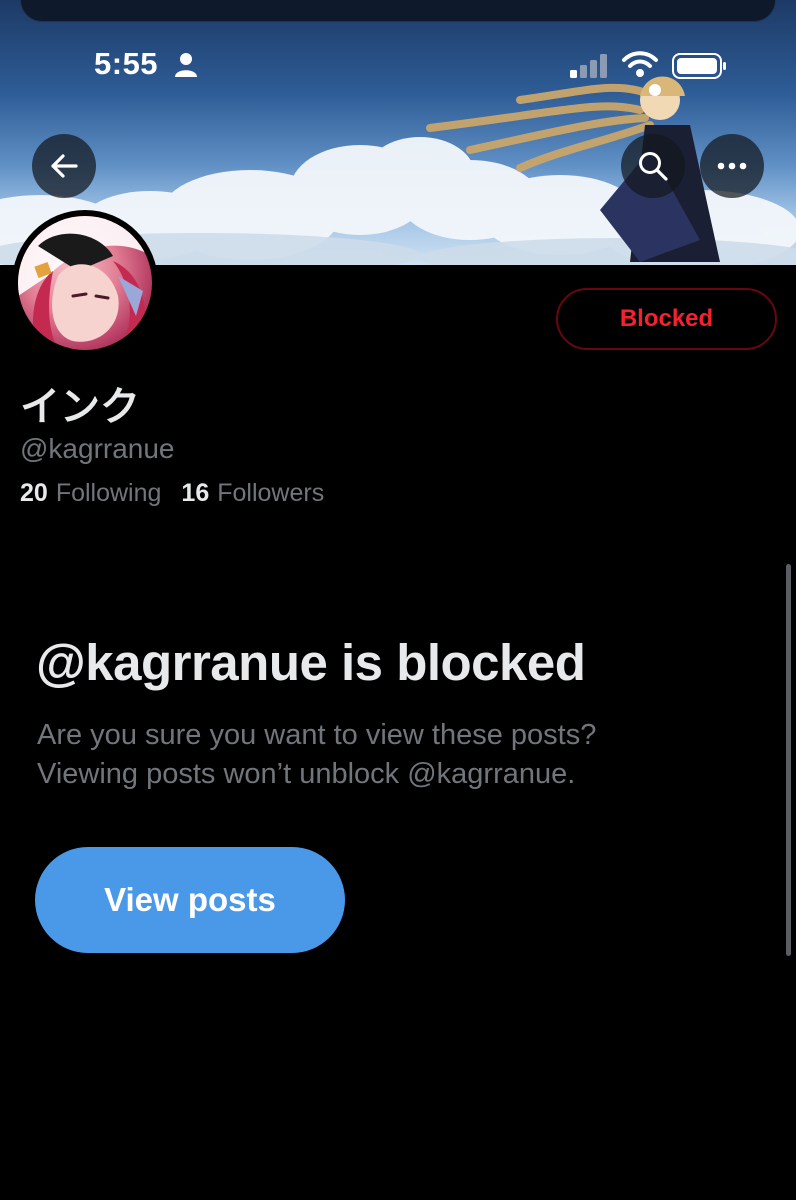  What do you see at coordinates (699, 66) in the screenshot?
I see `battery-icon` at bounding box center [699, 66].